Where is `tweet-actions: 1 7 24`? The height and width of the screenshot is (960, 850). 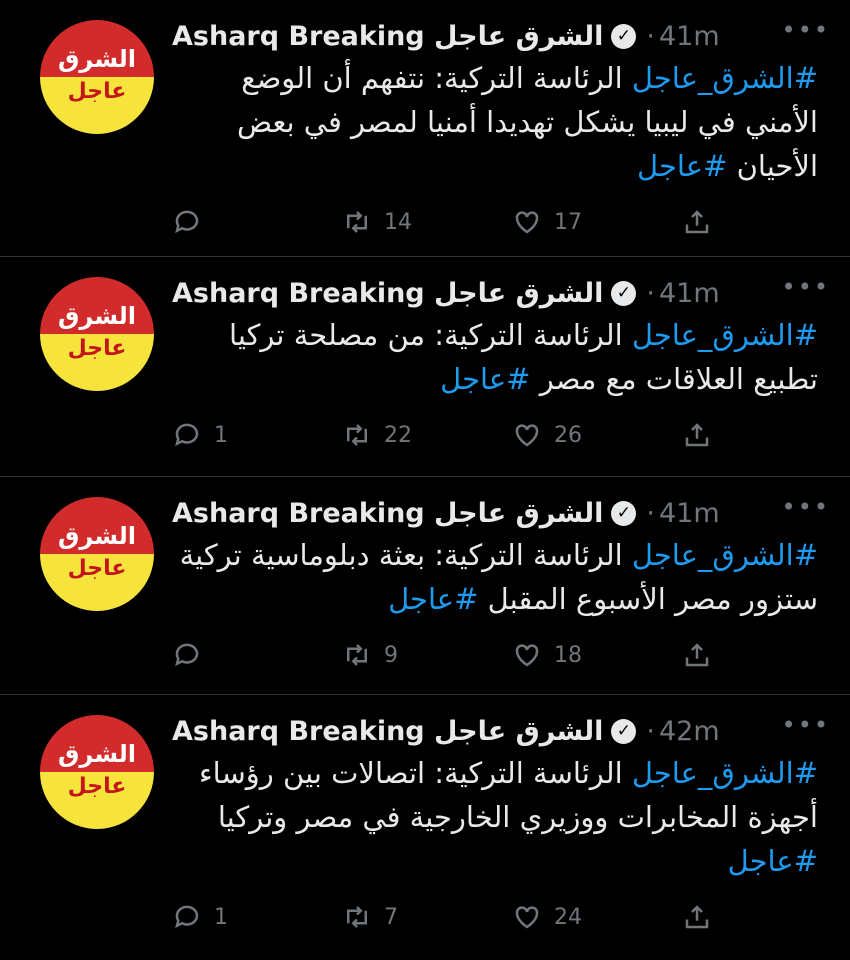 tweet-actions: 1 7 24 is located at coordinates (501, 917).